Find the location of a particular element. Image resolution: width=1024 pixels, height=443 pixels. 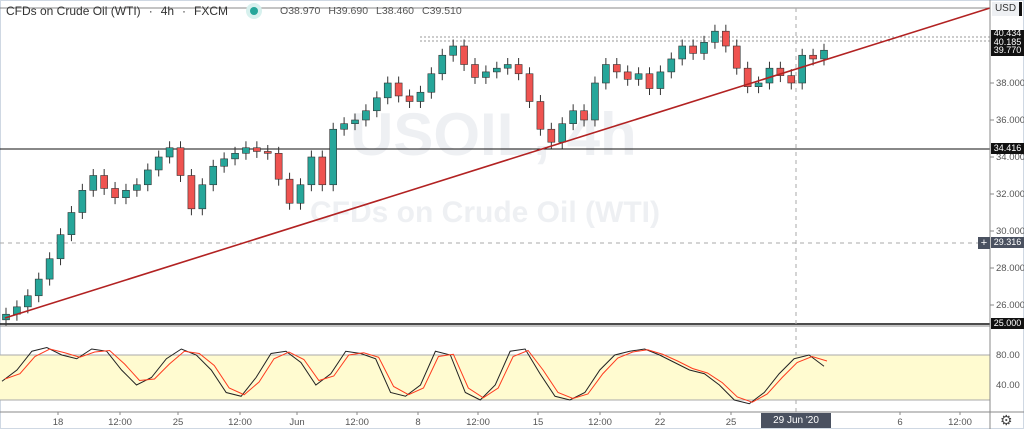

price-label-34416: 34.416 is located at coordinates (1007, 148).